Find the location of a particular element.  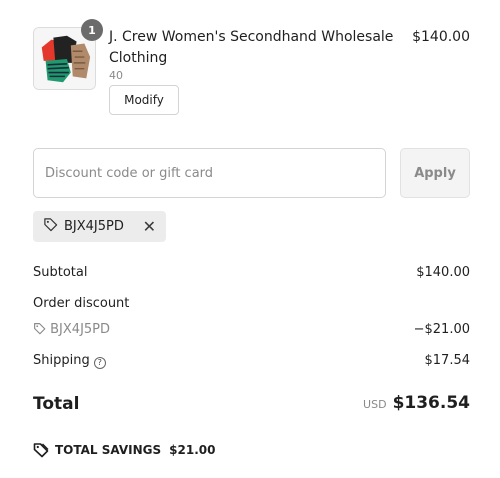

discount-value: −$21.00 is located at coordinates (441, 329).